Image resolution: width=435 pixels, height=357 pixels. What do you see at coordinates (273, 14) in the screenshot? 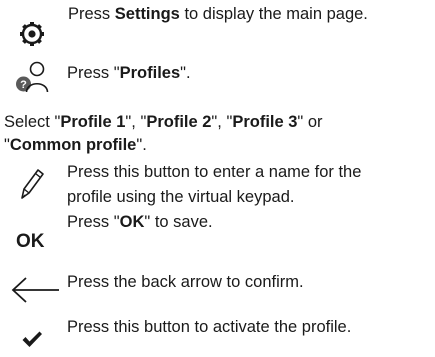
I see `settings-post: to display the main page.` at bounding box center [273, 14].